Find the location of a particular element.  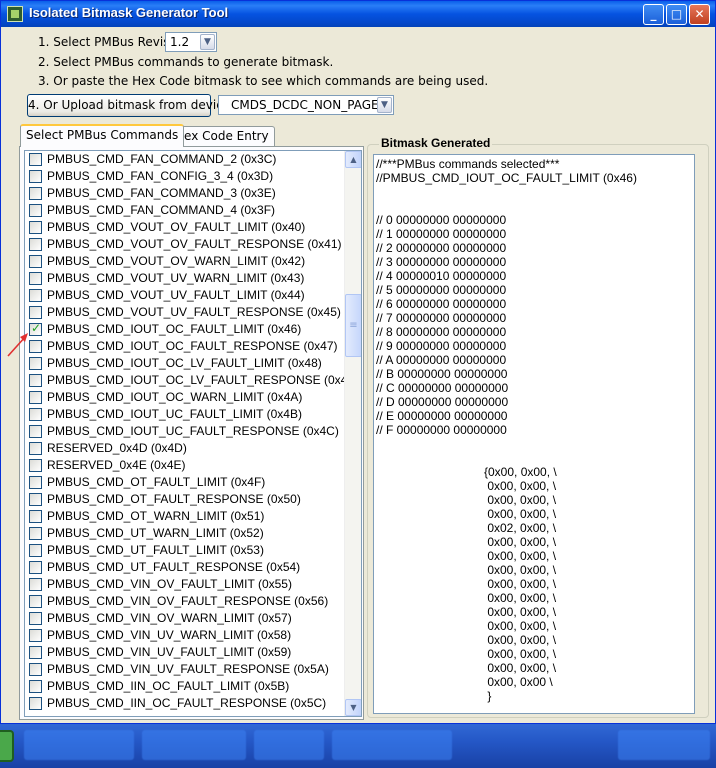

command-row: PMBUS_CMD_IIN_OC_FAULT_RESPONSE (0x5C) is located at coordinates (185, 703).